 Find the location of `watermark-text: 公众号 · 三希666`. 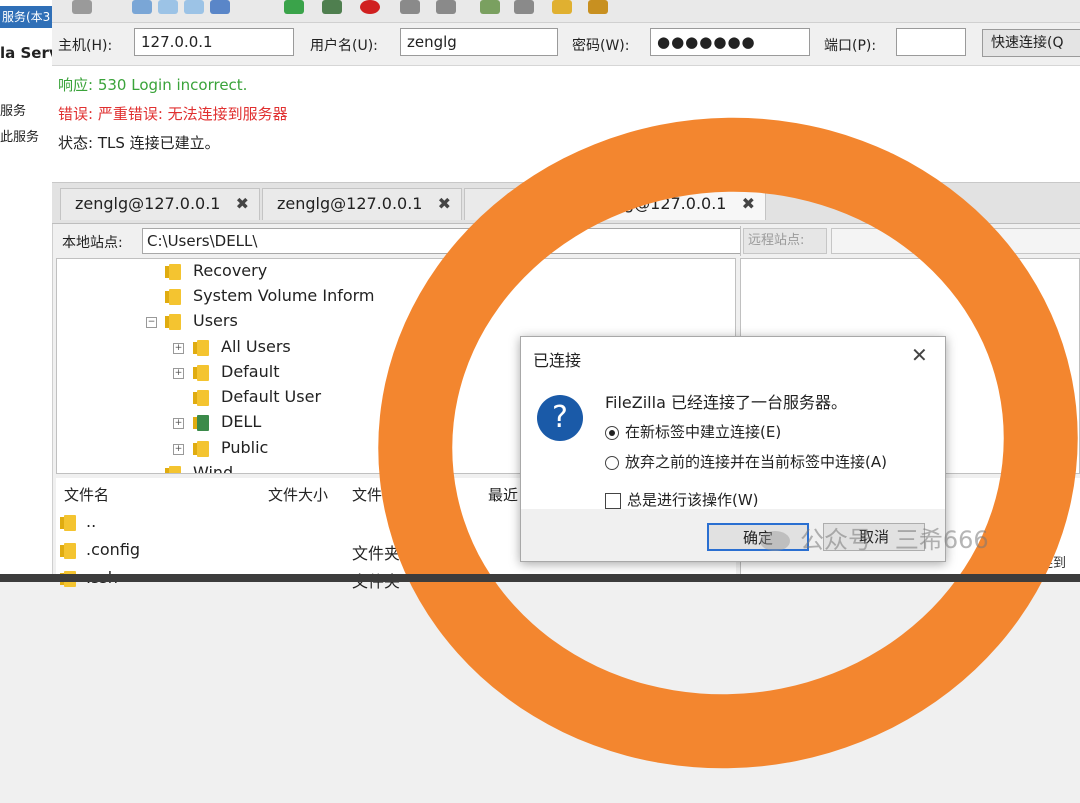

watermark-text: 公众号 · 三希666 is located at coordinates (894, 540).